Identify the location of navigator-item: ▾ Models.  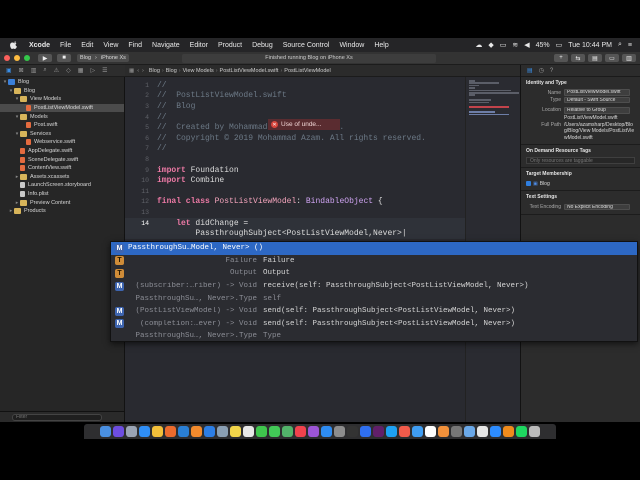
(62, 116).